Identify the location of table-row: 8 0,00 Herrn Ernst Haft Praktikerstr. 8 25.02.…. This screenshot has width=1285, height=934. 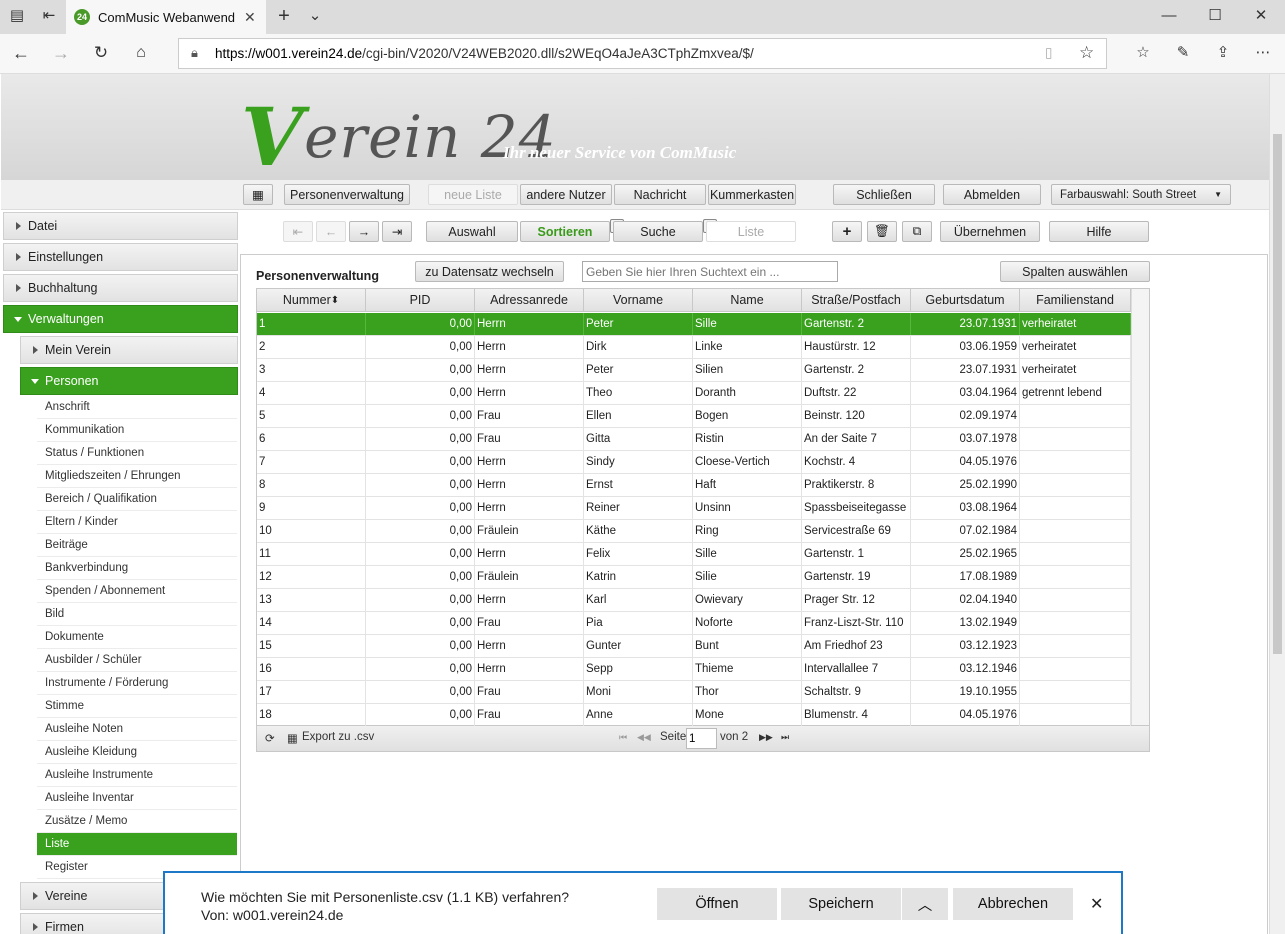
(694, 485).